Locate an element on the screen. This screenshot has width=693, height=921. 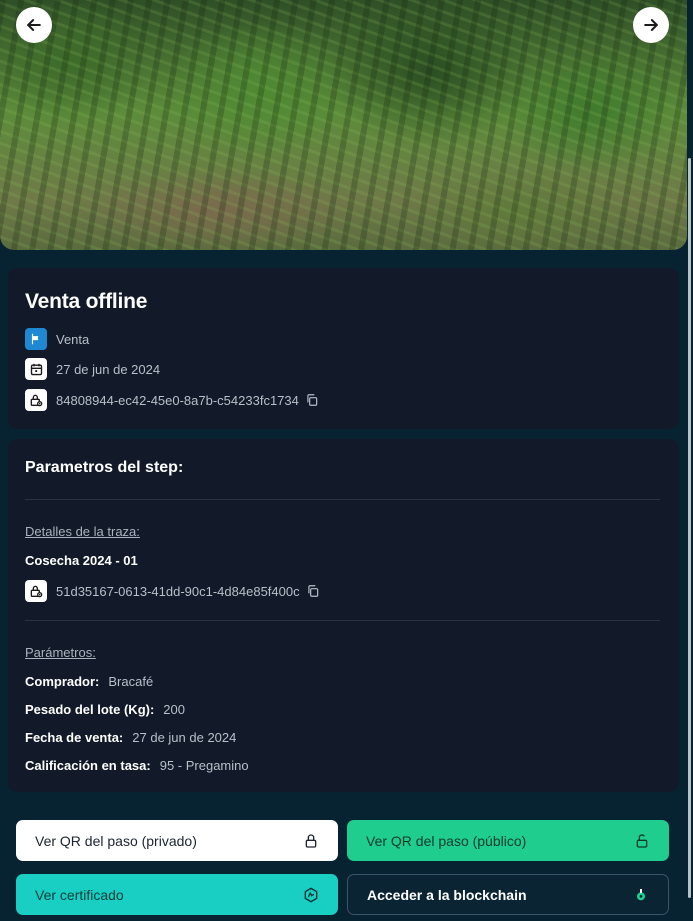
parameters-heading: Parametros del step: is located at coordinates (104, 467).